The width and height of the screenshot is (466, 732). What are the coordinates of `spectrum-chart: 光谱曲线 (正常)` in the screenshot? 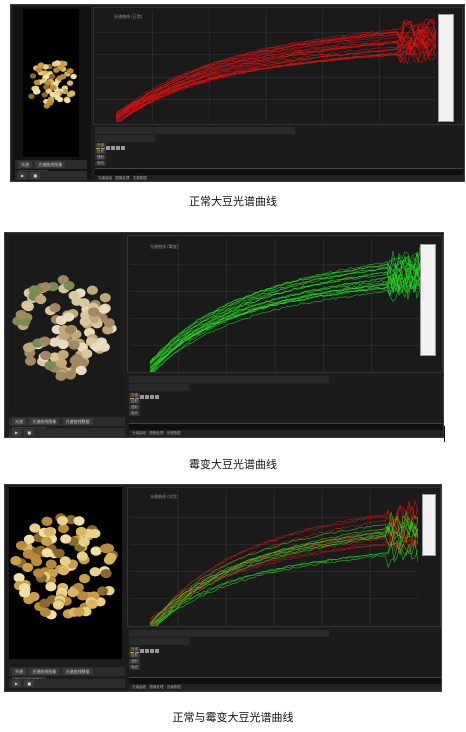 It's located at (278, 66).